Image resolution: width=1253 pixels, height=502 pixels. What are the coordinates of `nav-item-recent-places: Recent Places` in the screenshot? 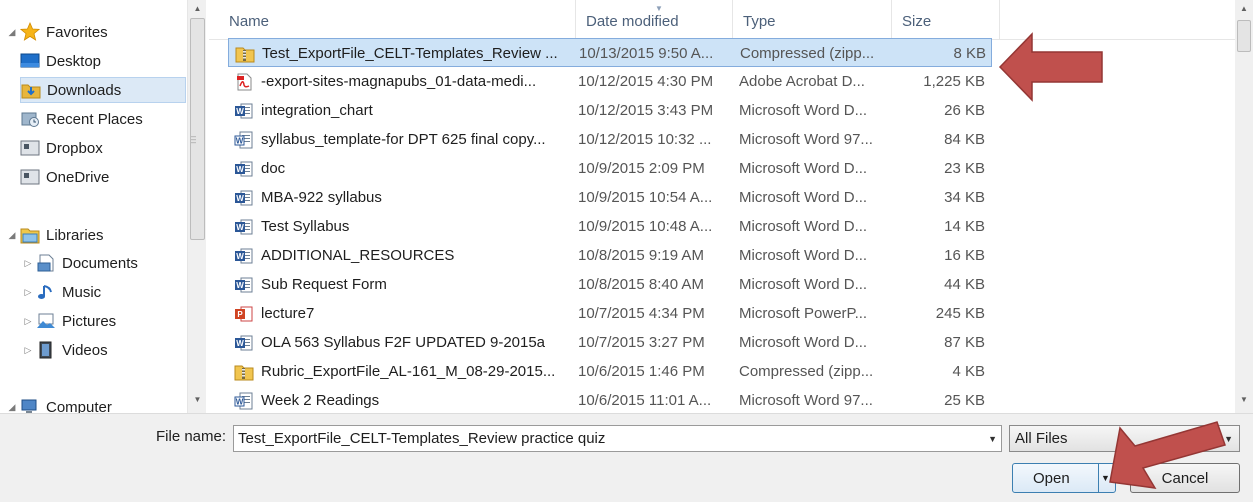 It's located at (103, 119).